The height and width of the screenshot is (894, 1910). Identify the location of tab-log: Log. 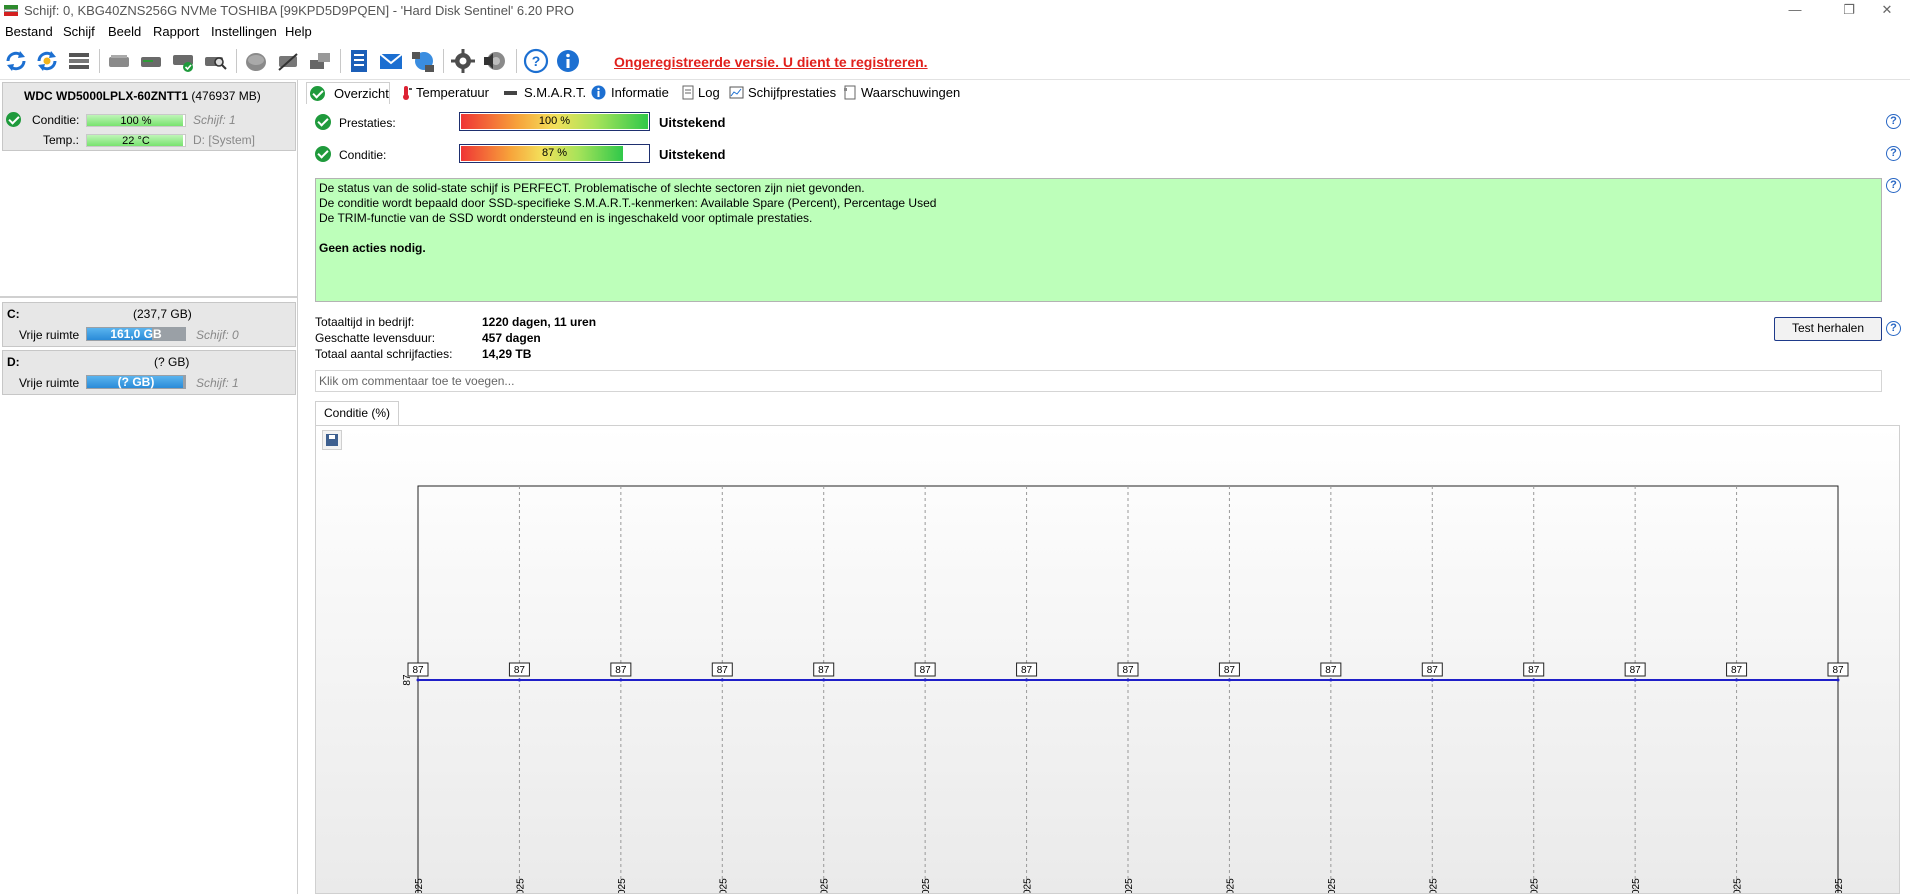
(698, 93).